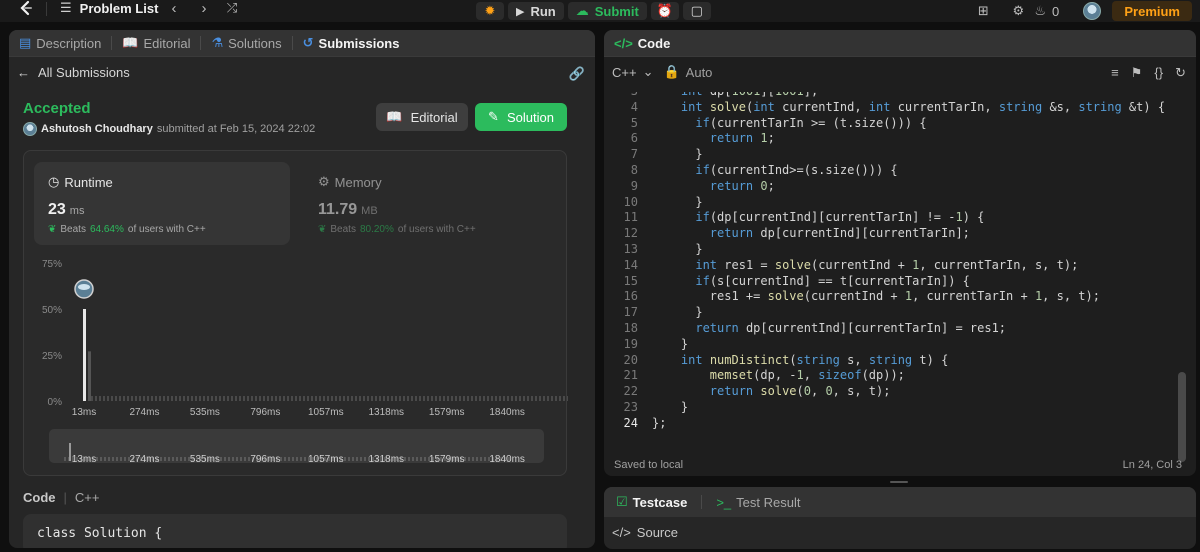 The height and width of the screenshot is (552, 1200). What do you see at coordinates (73, 72) in the screenshot?
I see `all-submissions-link: ← All Submissions` at bounding box center [73, 72].